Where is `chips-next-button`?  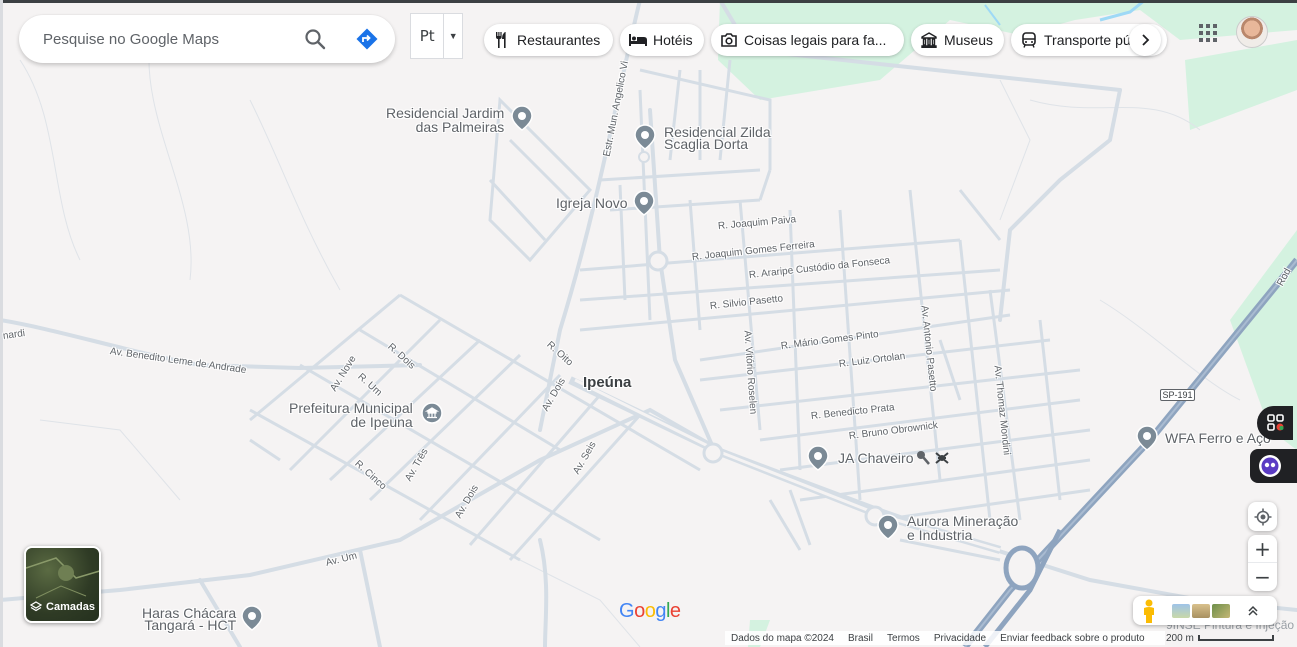 chips-next-button is located at coordinates (1145, 40).